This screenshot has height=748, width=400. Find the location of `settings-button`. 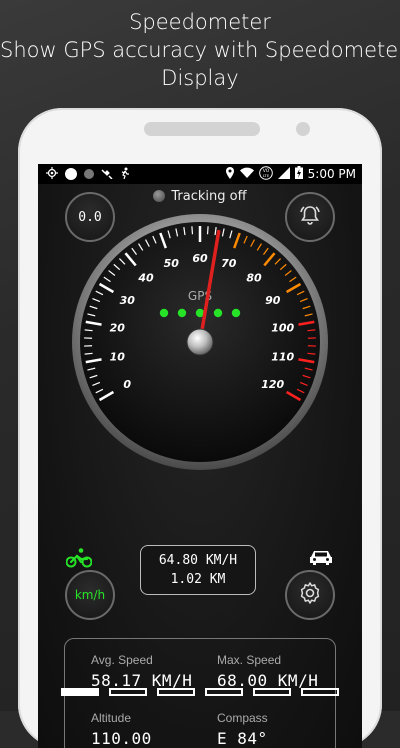

settings-button is located at coordinates (310, 595).